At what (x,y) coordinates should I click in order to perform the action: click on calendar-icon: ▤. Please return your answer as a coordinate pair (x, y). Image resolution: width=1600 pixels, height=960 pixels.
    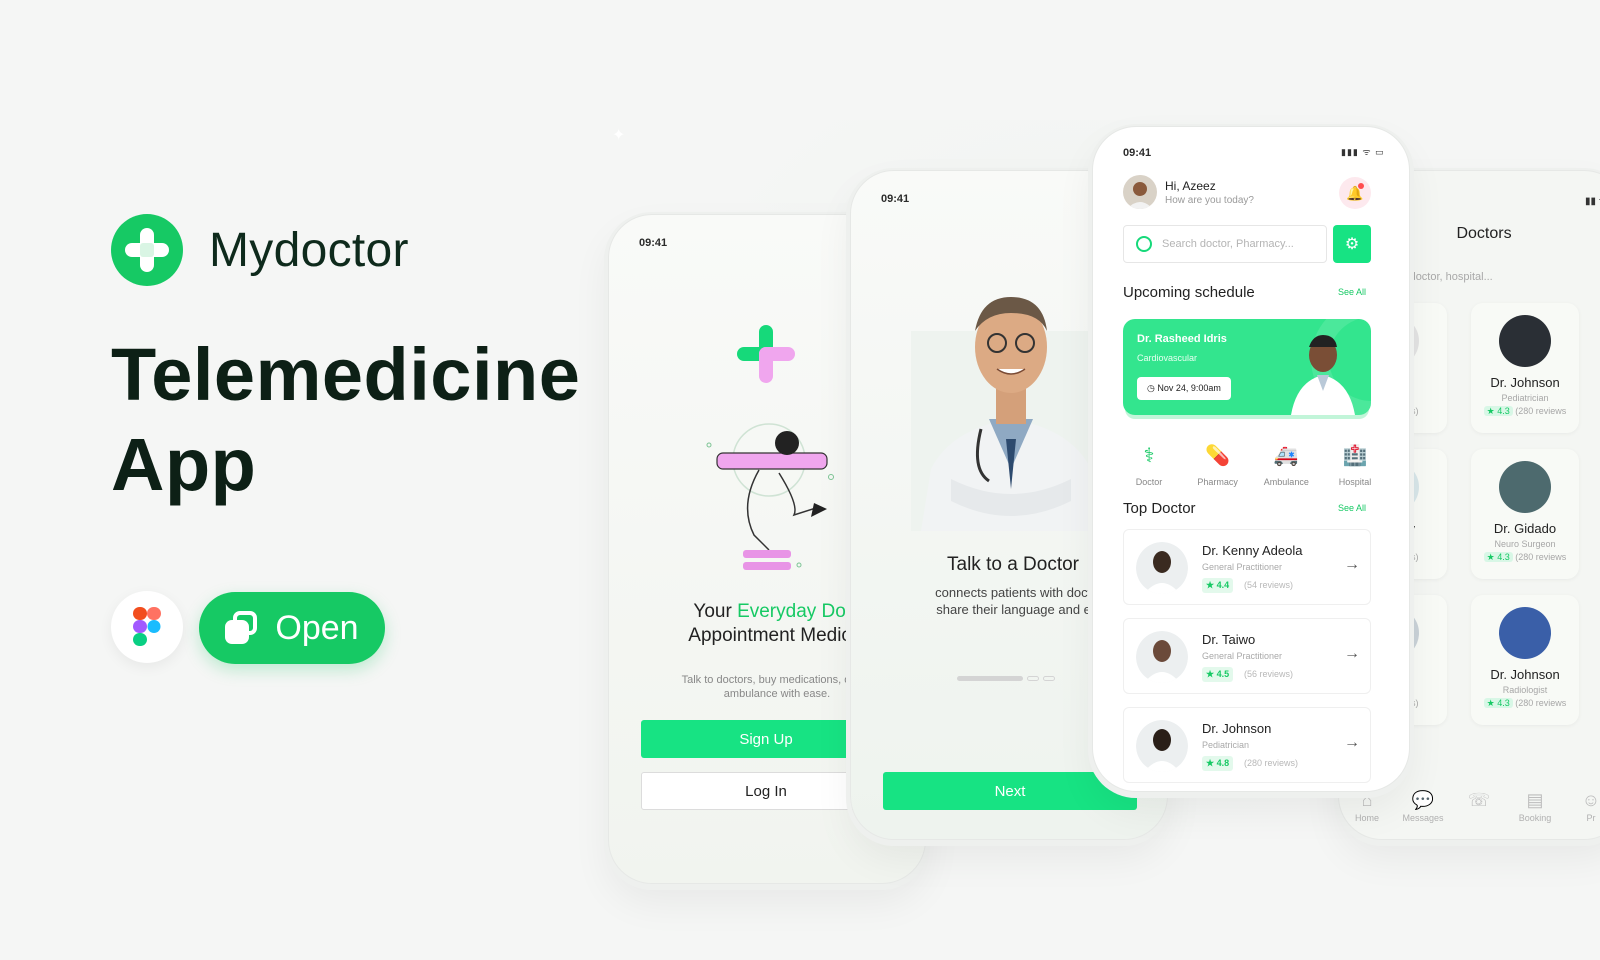
    Looking at the image, I should click on (1535, 800).